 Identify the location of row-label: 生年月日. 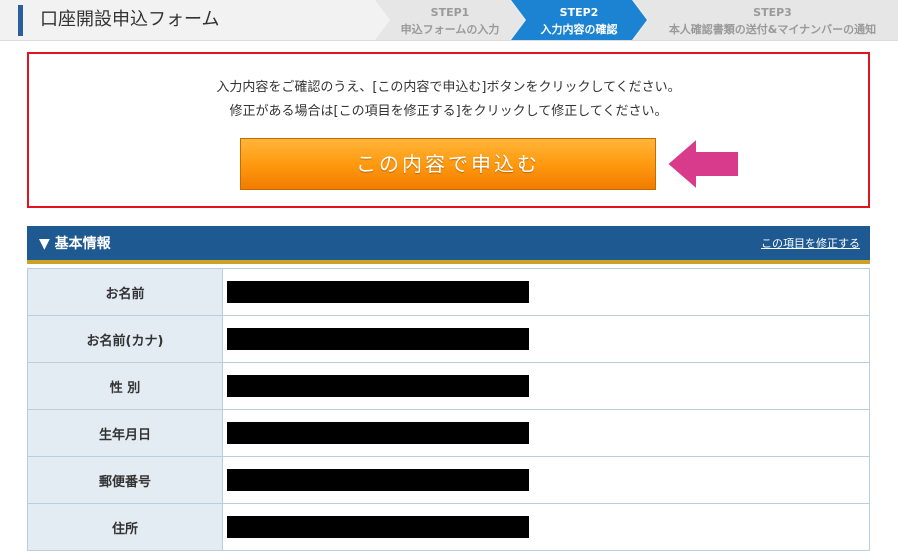
(125, 433).